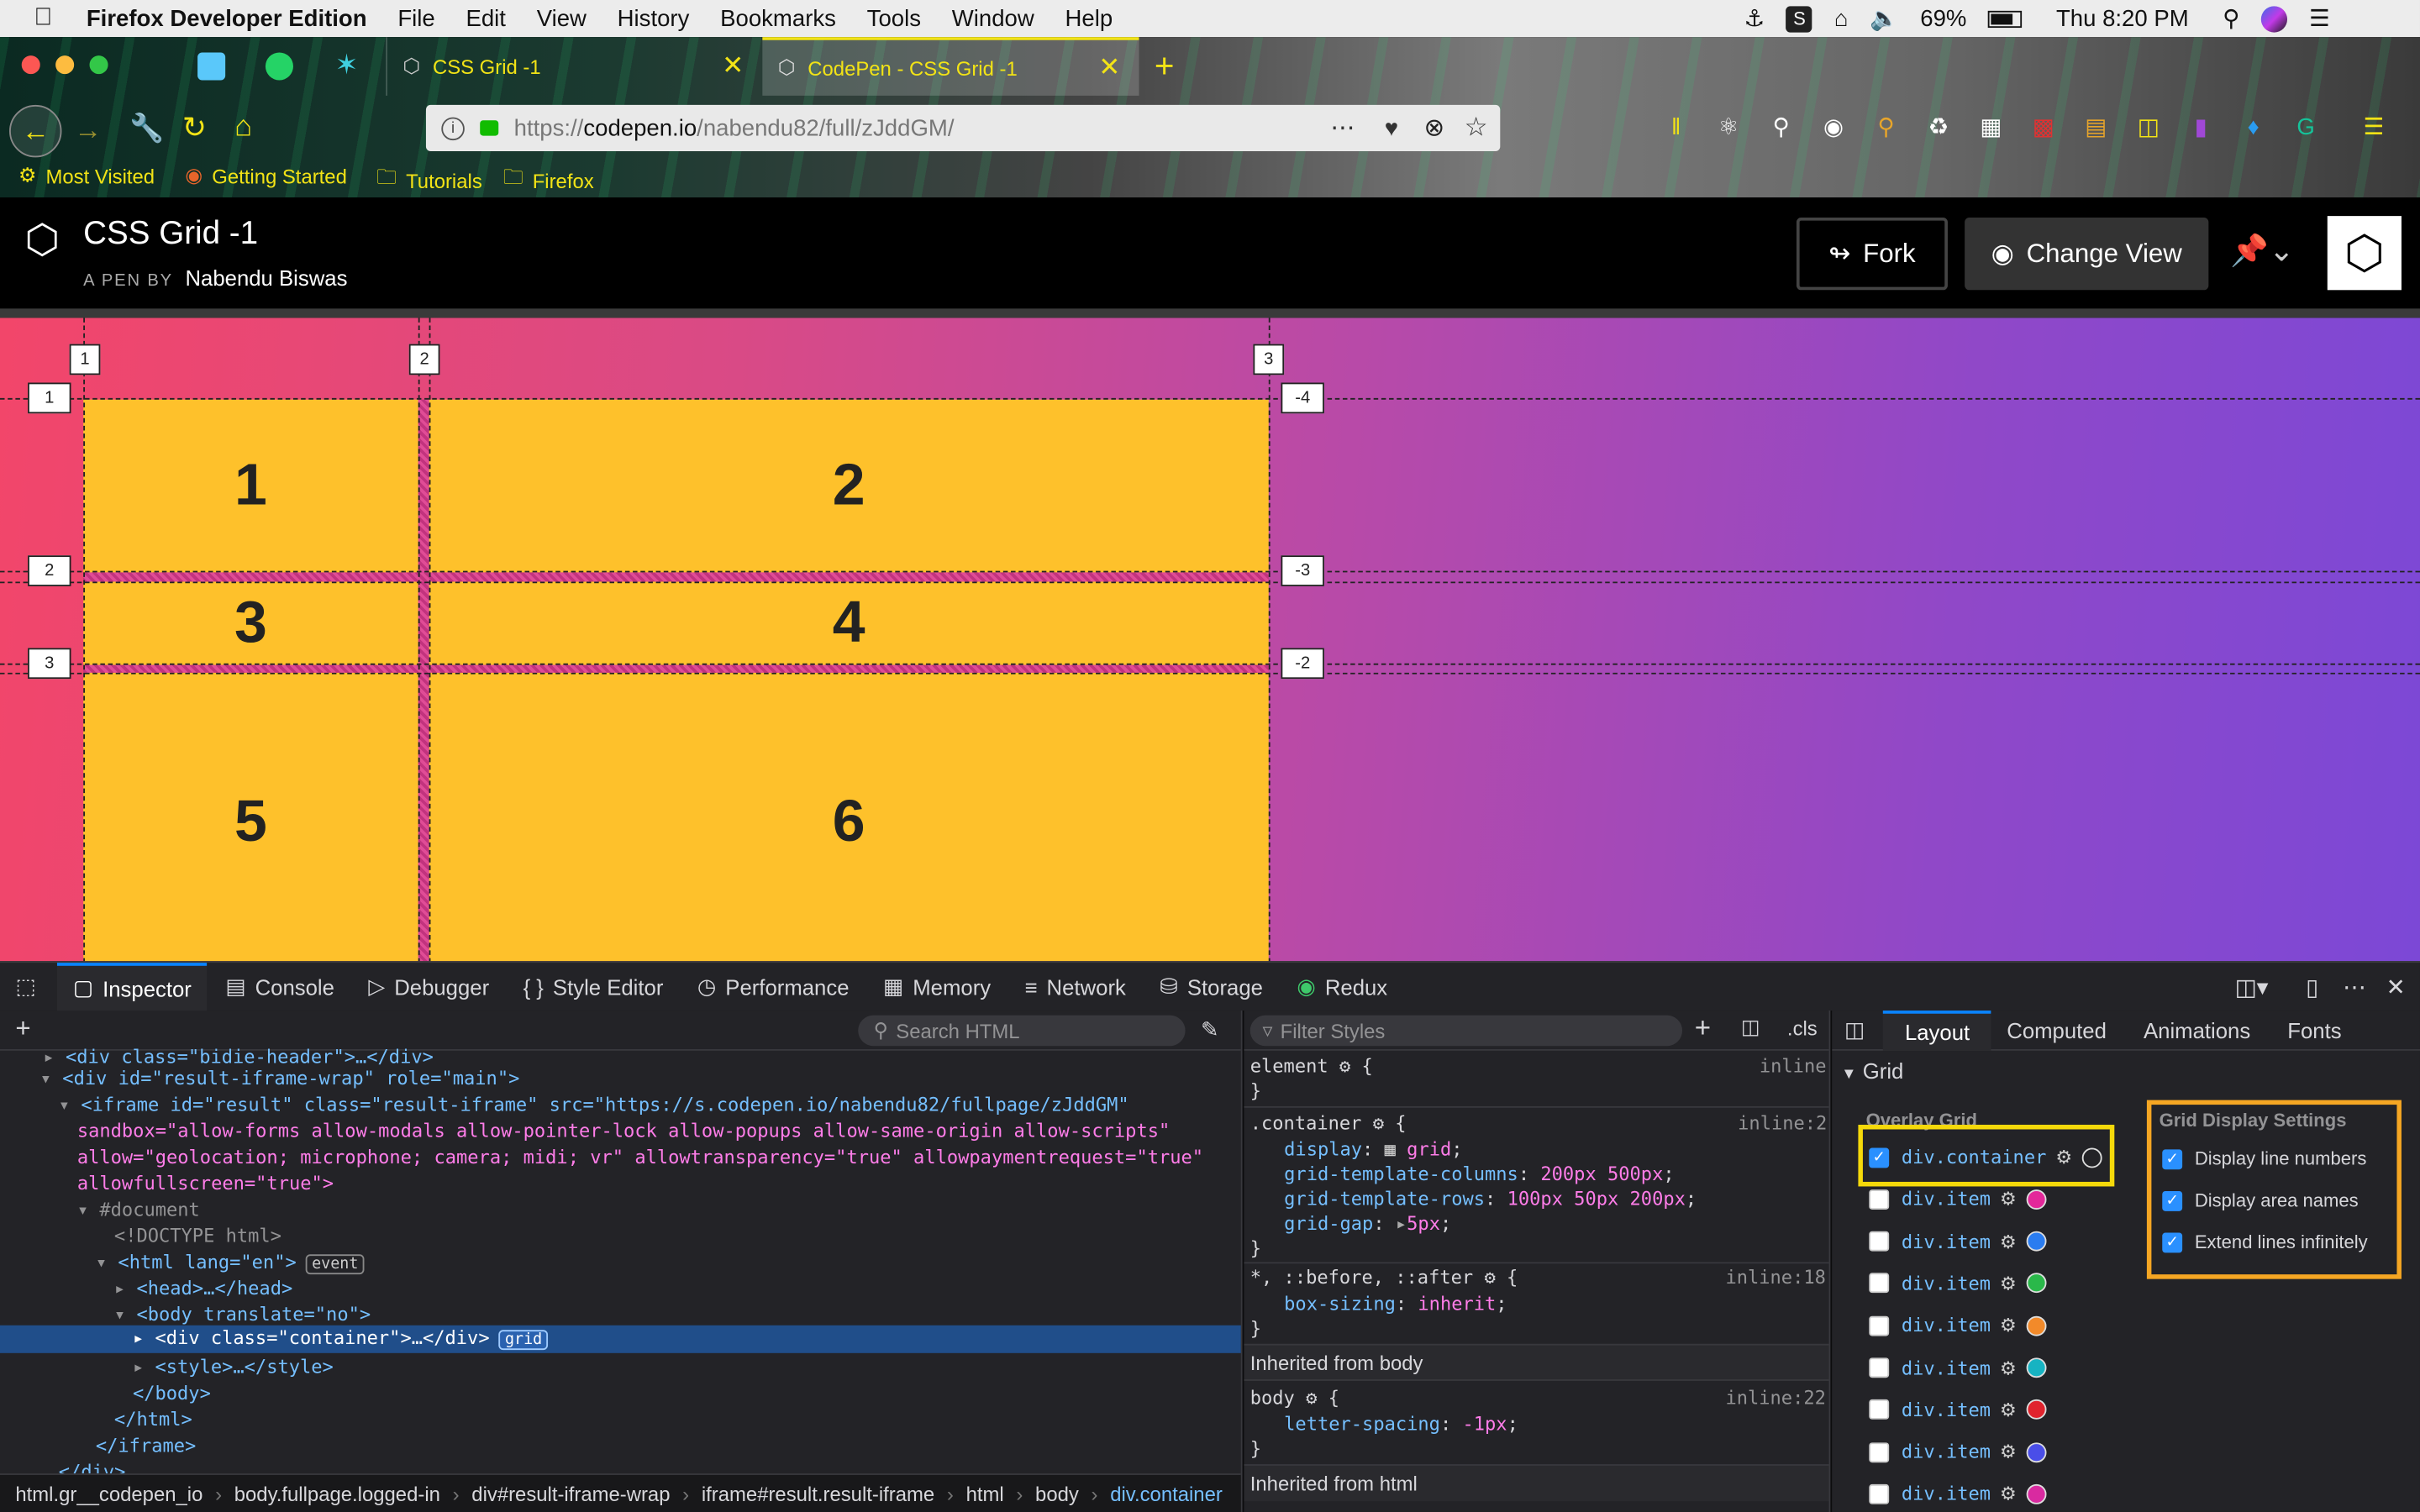 This screenshot has height=1512, width=2420. I want to click on user-avatar: ⬡, so click(2364, 253).